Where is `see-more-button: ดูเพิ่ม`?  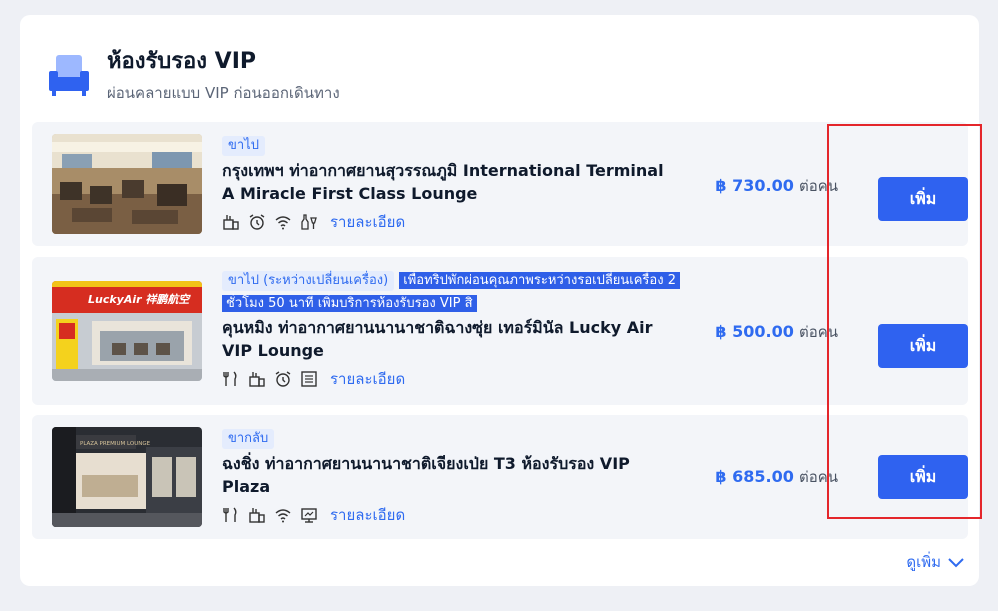 see-more-button: ดูเพิ่ม is located at coordinates (935, 562).